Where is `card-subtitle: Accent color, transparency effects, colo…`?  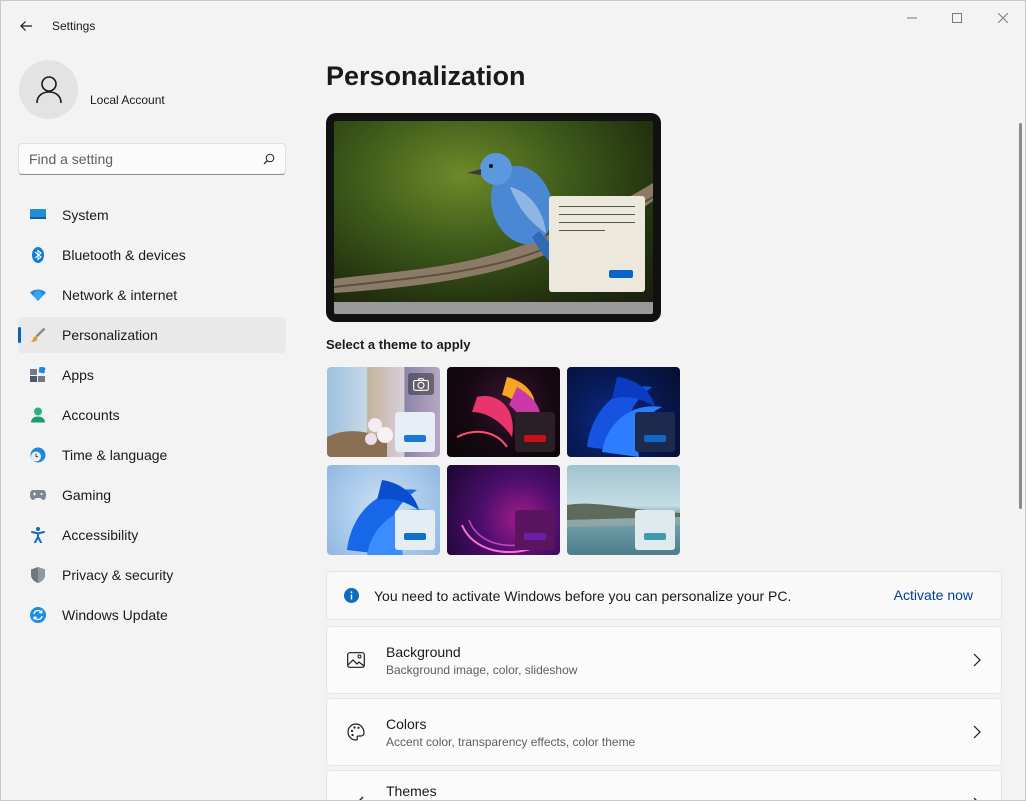 card-subtitle: Accent color, transparency effects, colo… is located at coordinates (511, 741).